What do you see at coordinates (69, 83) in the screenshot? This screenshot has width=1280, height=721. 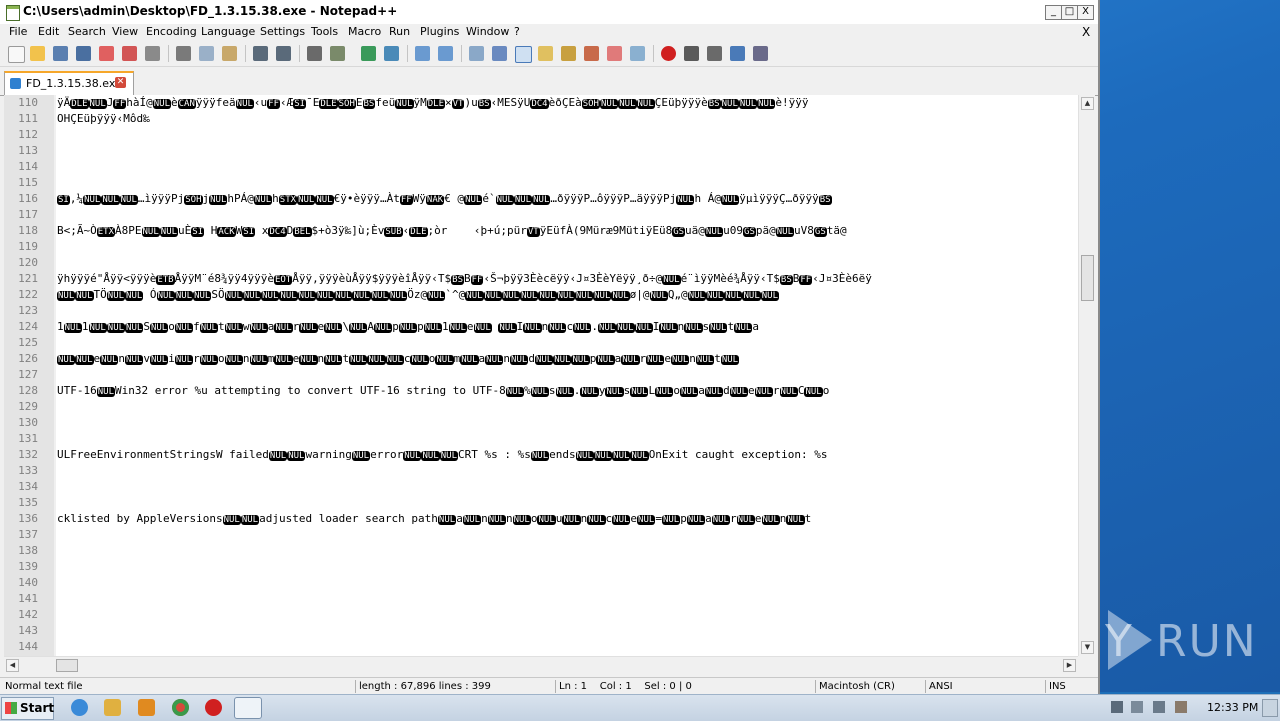 I see `tab-document: FD_1.3.15.38.exe ✕` at bounding box center [69, 83].